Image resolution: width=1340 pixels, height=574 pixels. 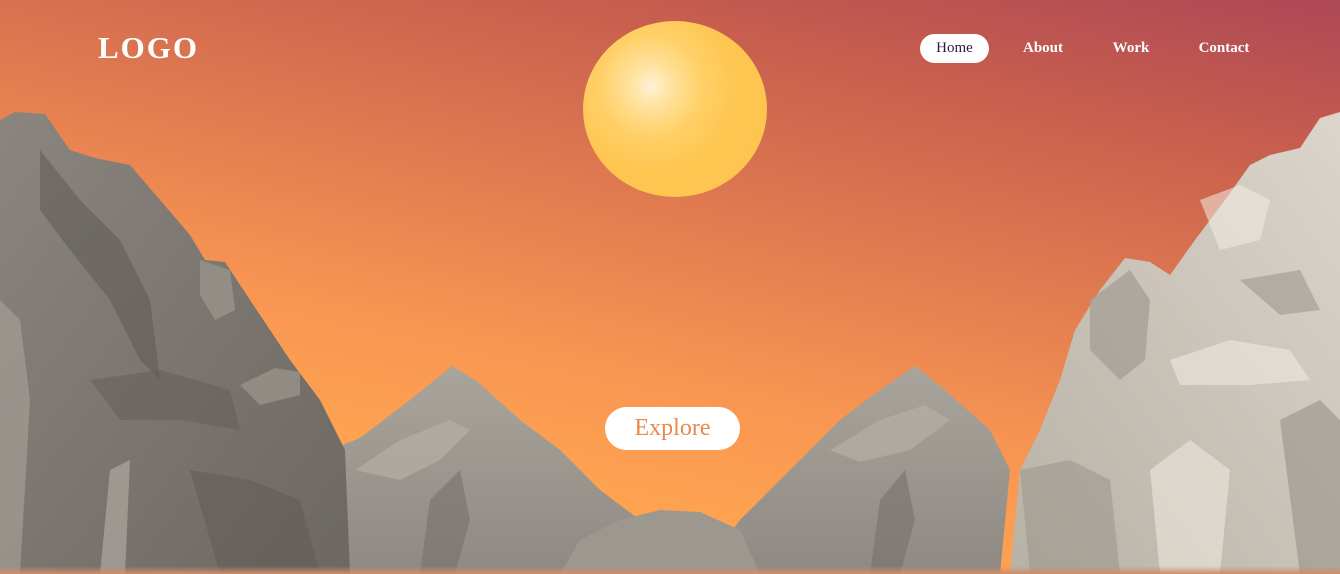 I want to click on nav-item-contact: Contact, so click(x=1224, y=48).